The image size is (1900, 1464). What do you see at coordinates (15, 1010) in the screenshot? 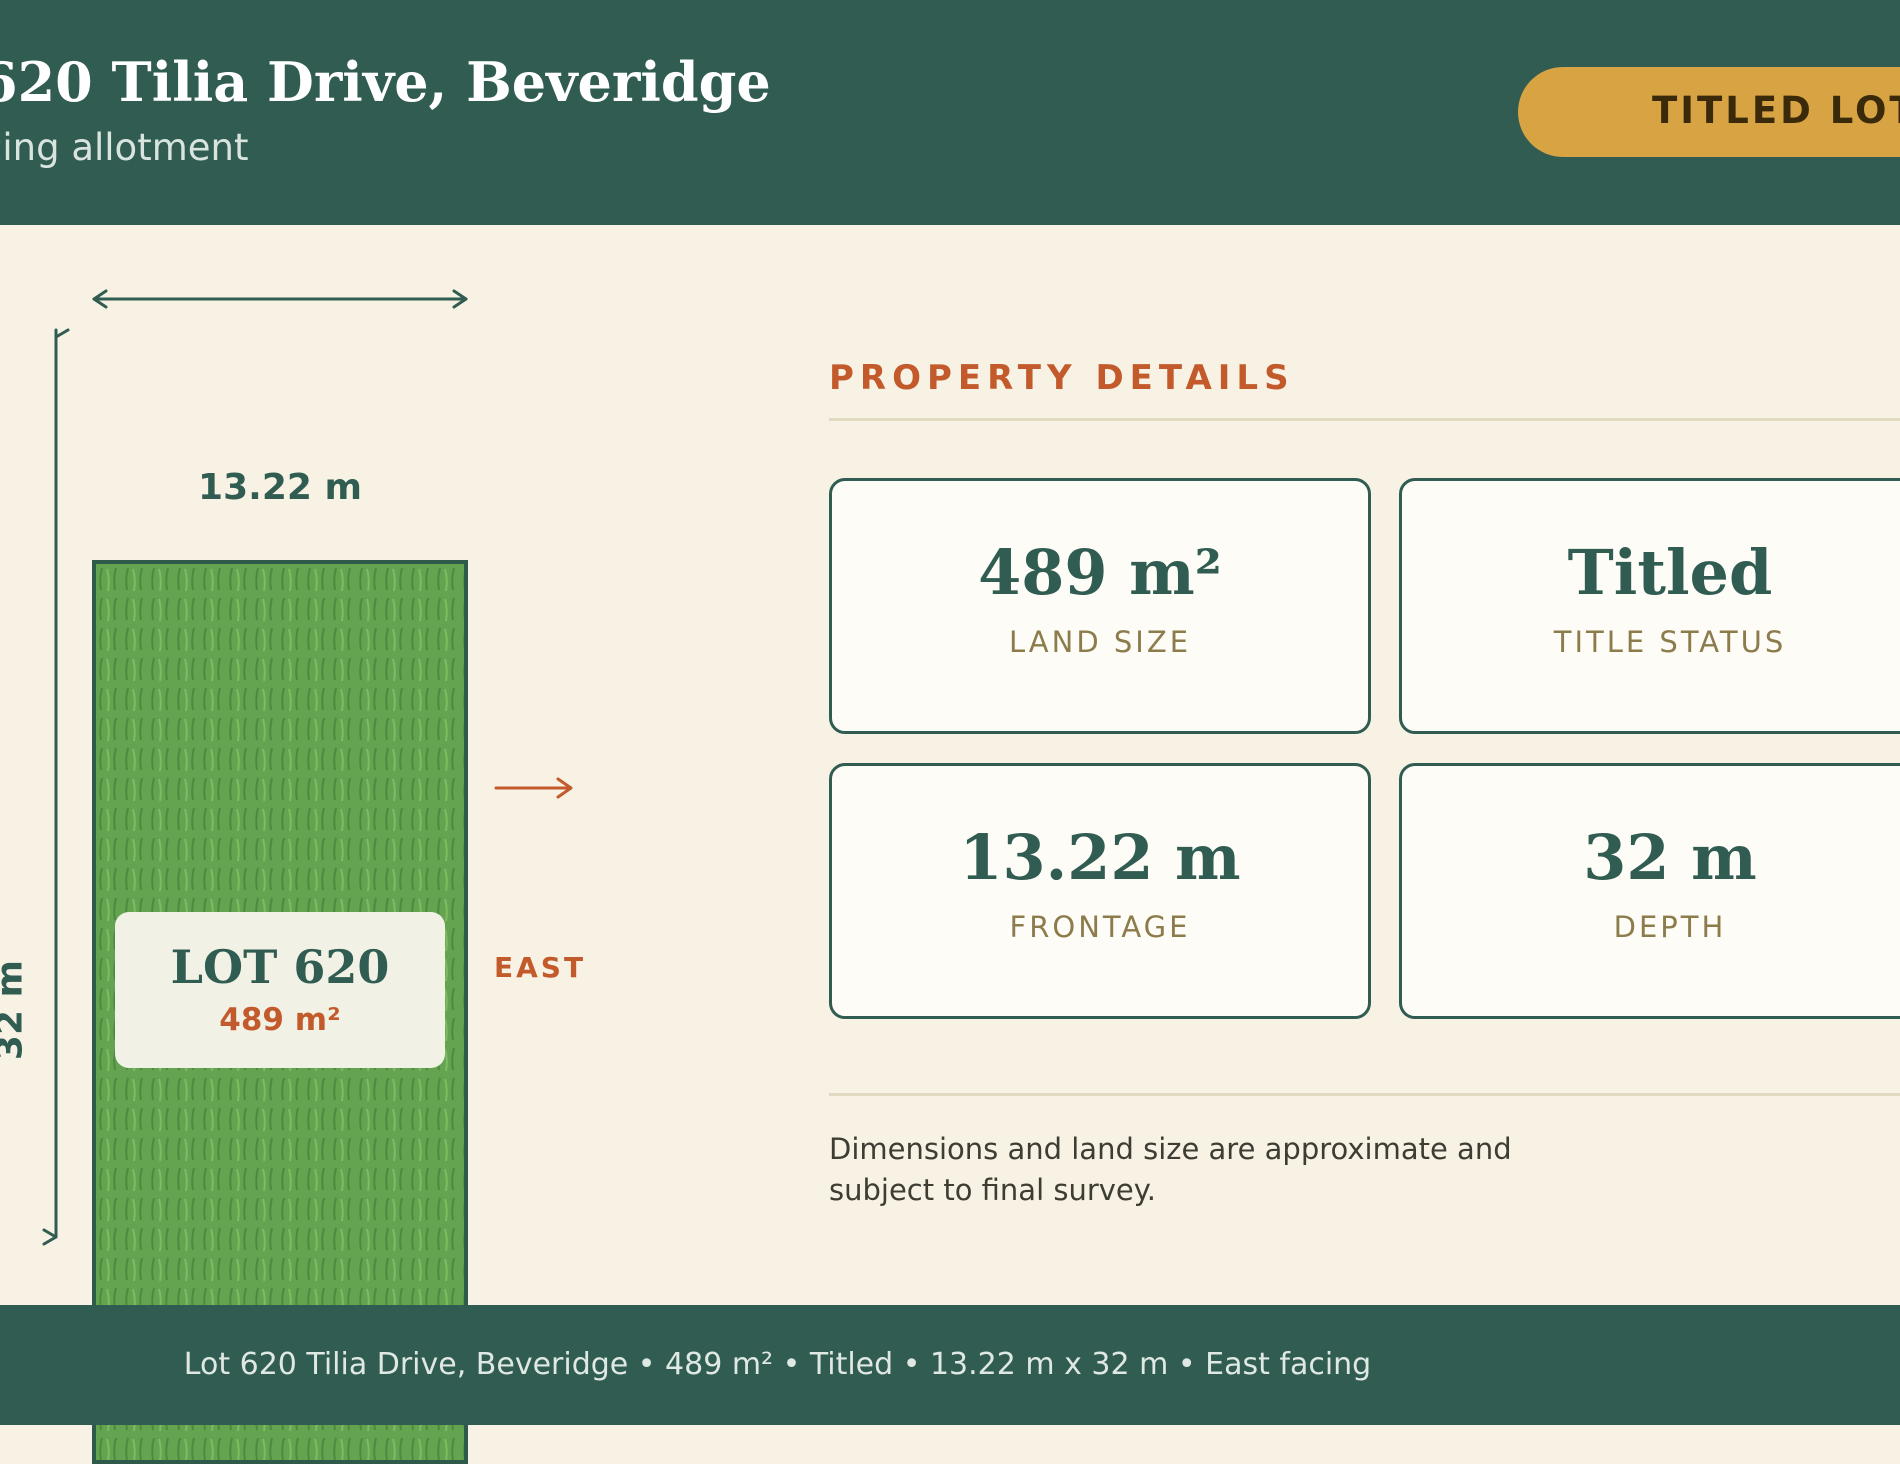
I see `depth-dimension-label: 32 m` at bounding box center [15, 1010].